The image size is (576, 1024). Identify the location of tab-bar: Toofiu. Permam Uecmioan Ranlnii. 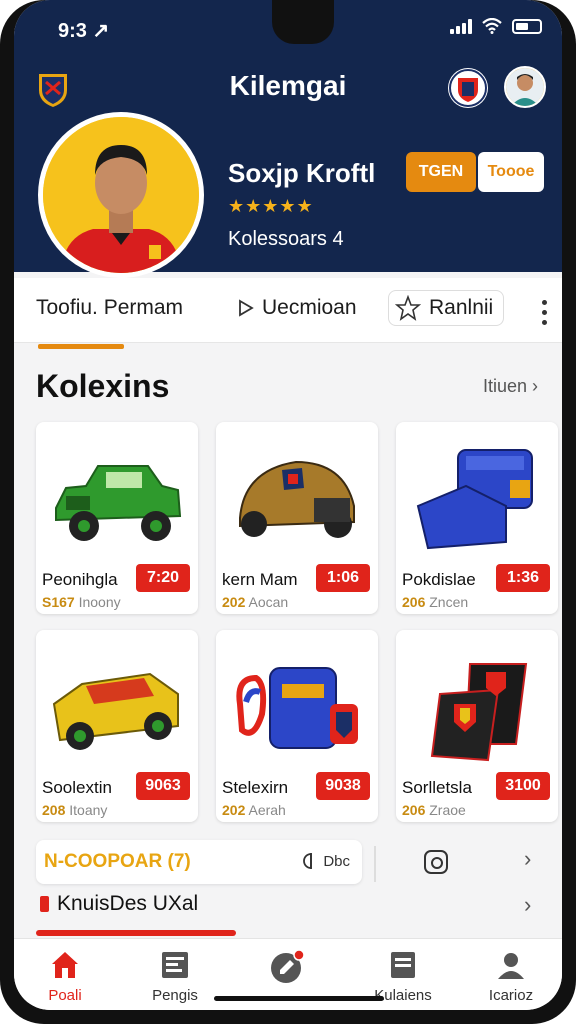
(288, 313).